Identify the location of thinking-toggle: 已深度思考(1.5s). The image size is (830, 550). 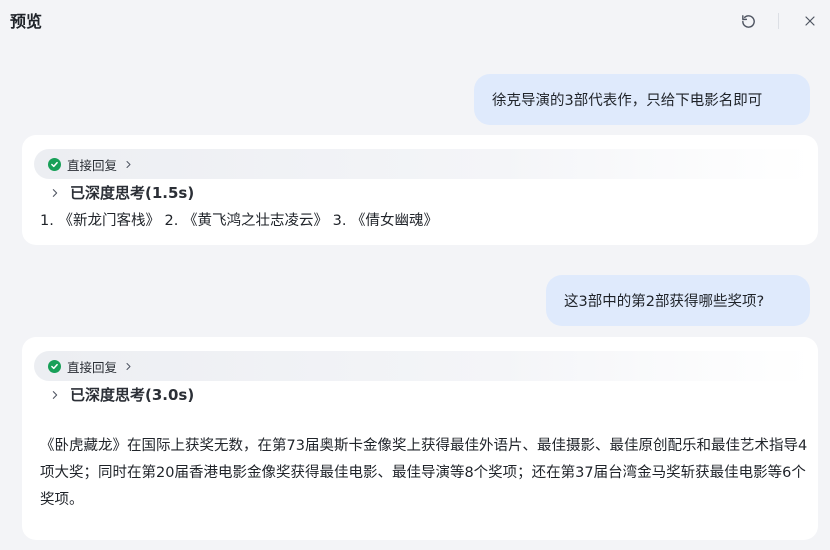
(122, 192).